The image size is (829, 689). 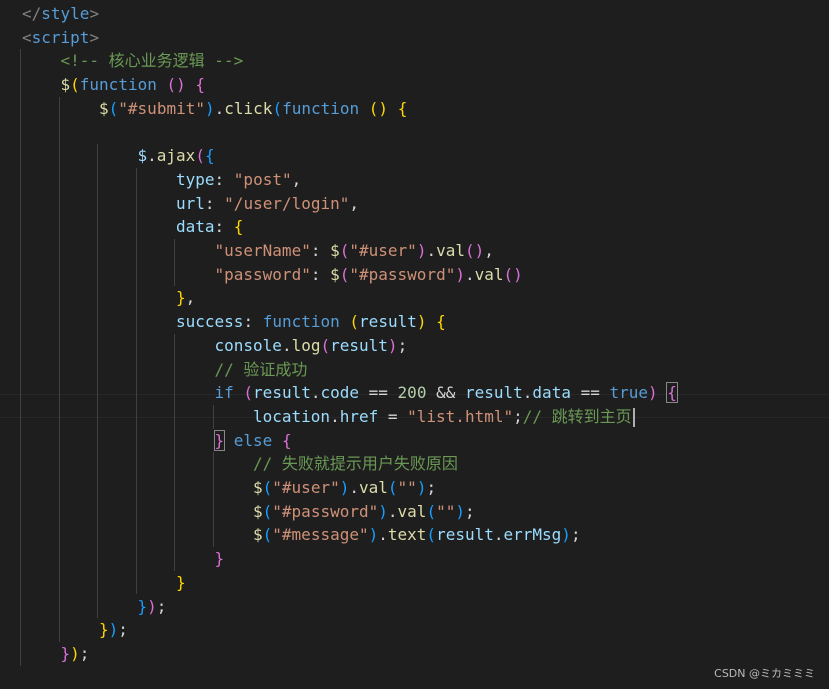 I want to click on code-line: success: function (result) {, so click(x=311, y=322).